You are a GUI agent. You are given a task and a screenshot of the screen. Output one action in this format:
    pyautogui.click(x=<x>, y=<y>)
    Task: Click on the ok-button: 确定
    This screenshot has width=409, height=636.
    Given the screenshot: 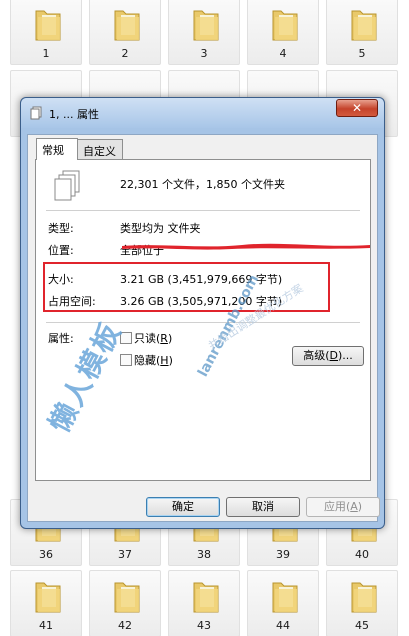 What is the action you would take?
    pyautogui.click(x=183, y=507)
    